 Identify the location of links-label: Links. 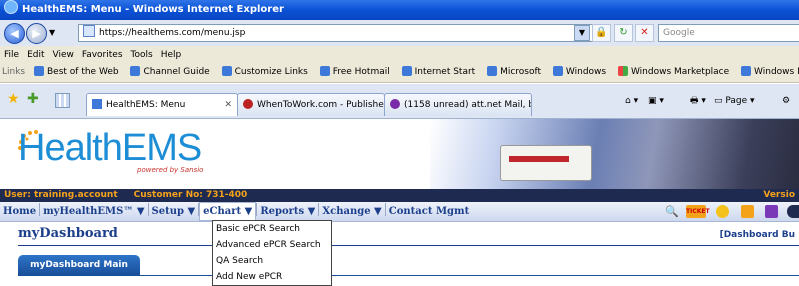
(14, 72).